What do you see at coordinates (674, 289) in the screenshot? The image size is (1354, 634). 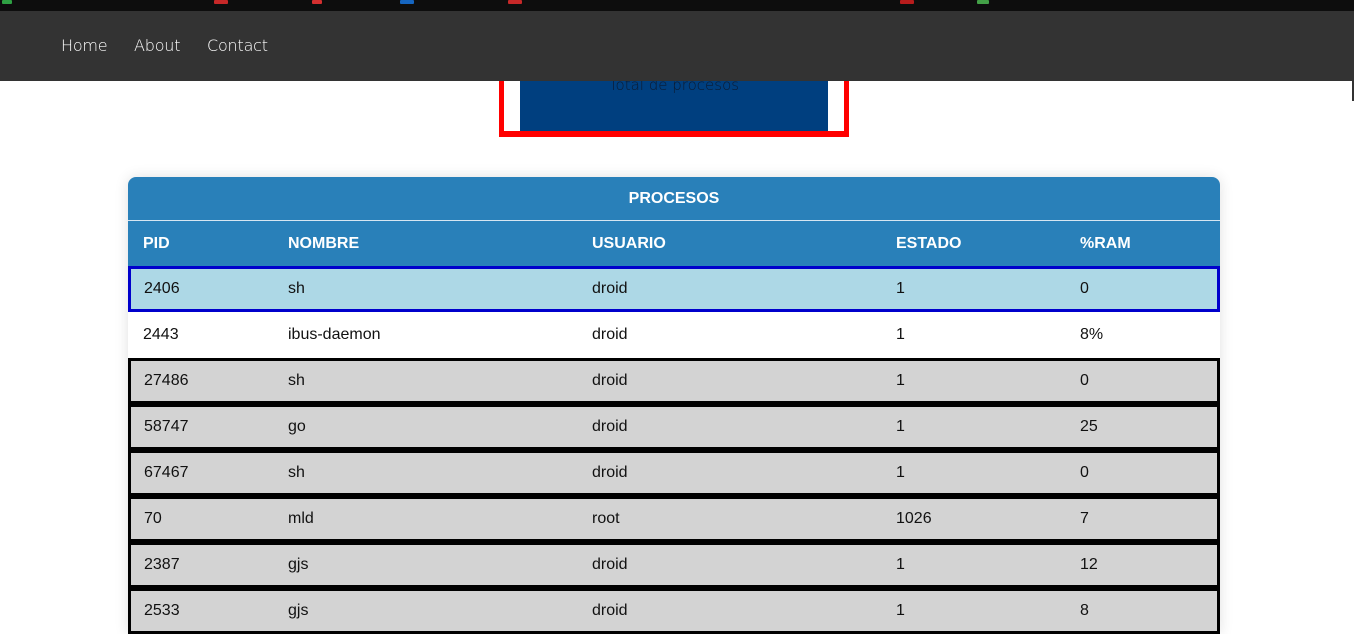 I see `table-row: 2406 sh droid 1 0` at bounding box center [674, 289].